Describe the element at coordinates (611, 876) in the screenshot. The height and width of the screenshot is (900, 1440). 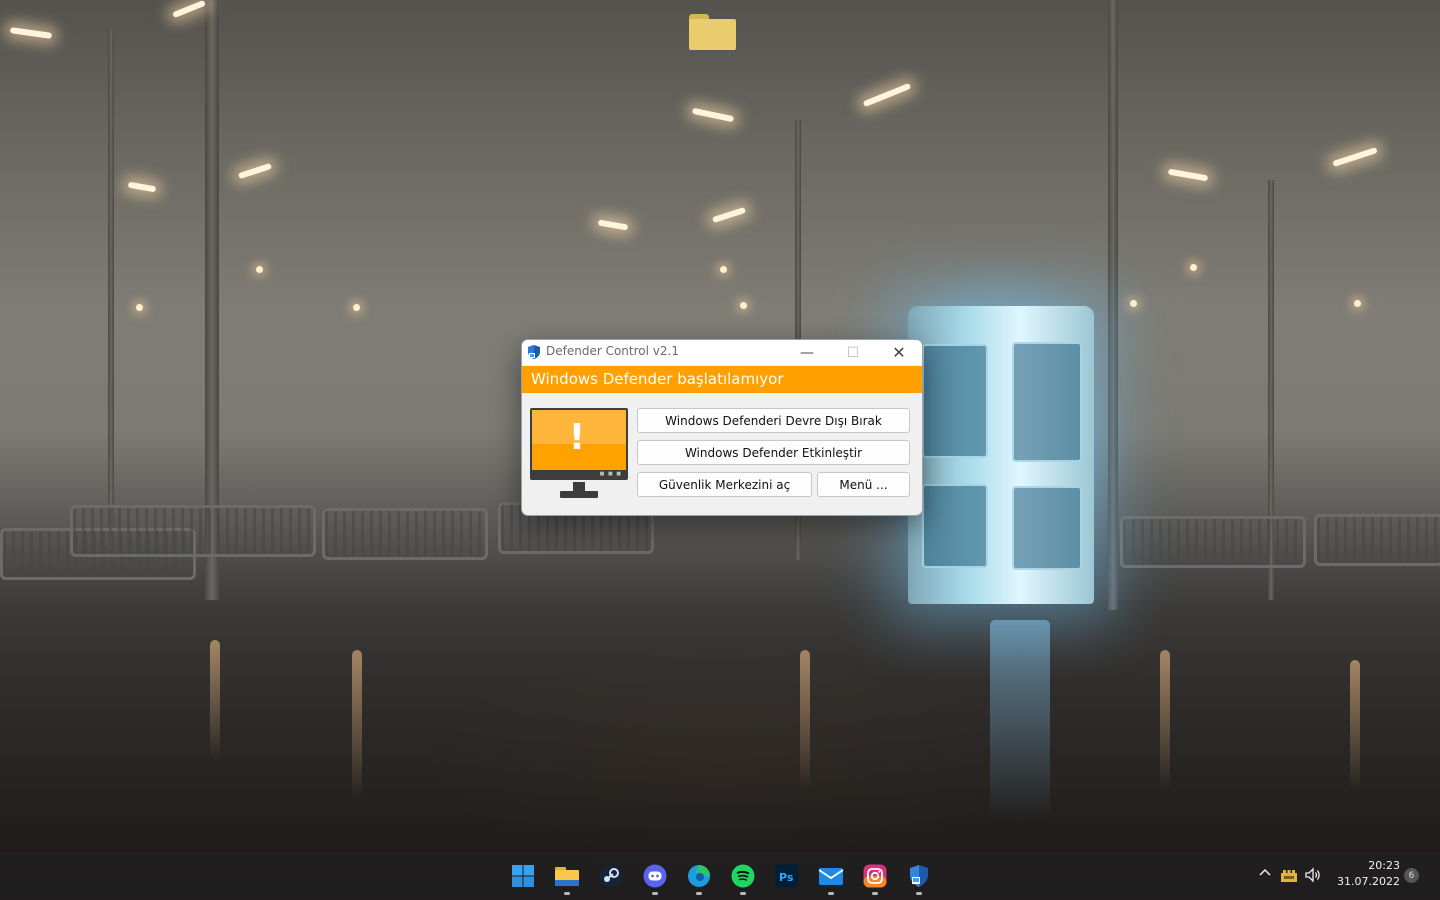
I see `steam-icon` at that location.